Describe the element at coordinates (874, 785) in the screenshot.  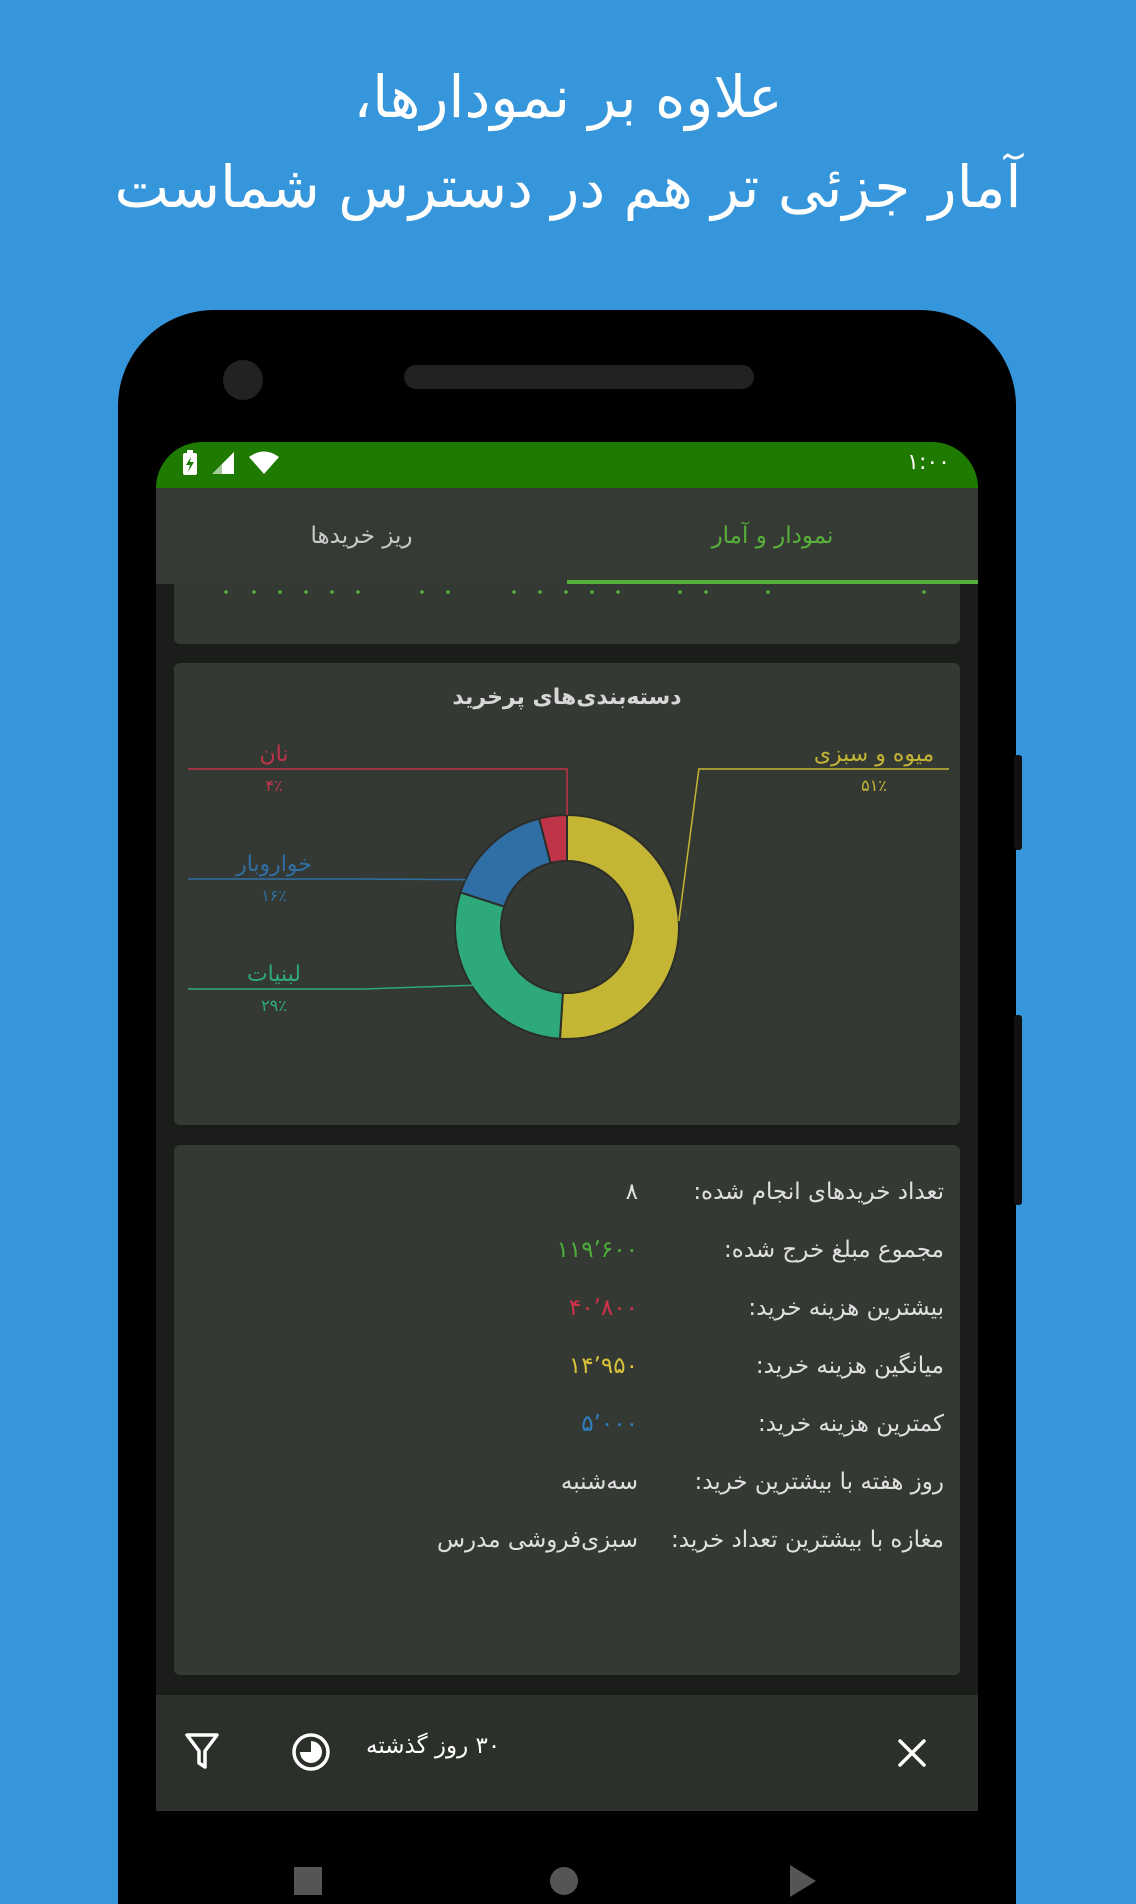
I see `slice-percent: ۵۱٪` at that location.